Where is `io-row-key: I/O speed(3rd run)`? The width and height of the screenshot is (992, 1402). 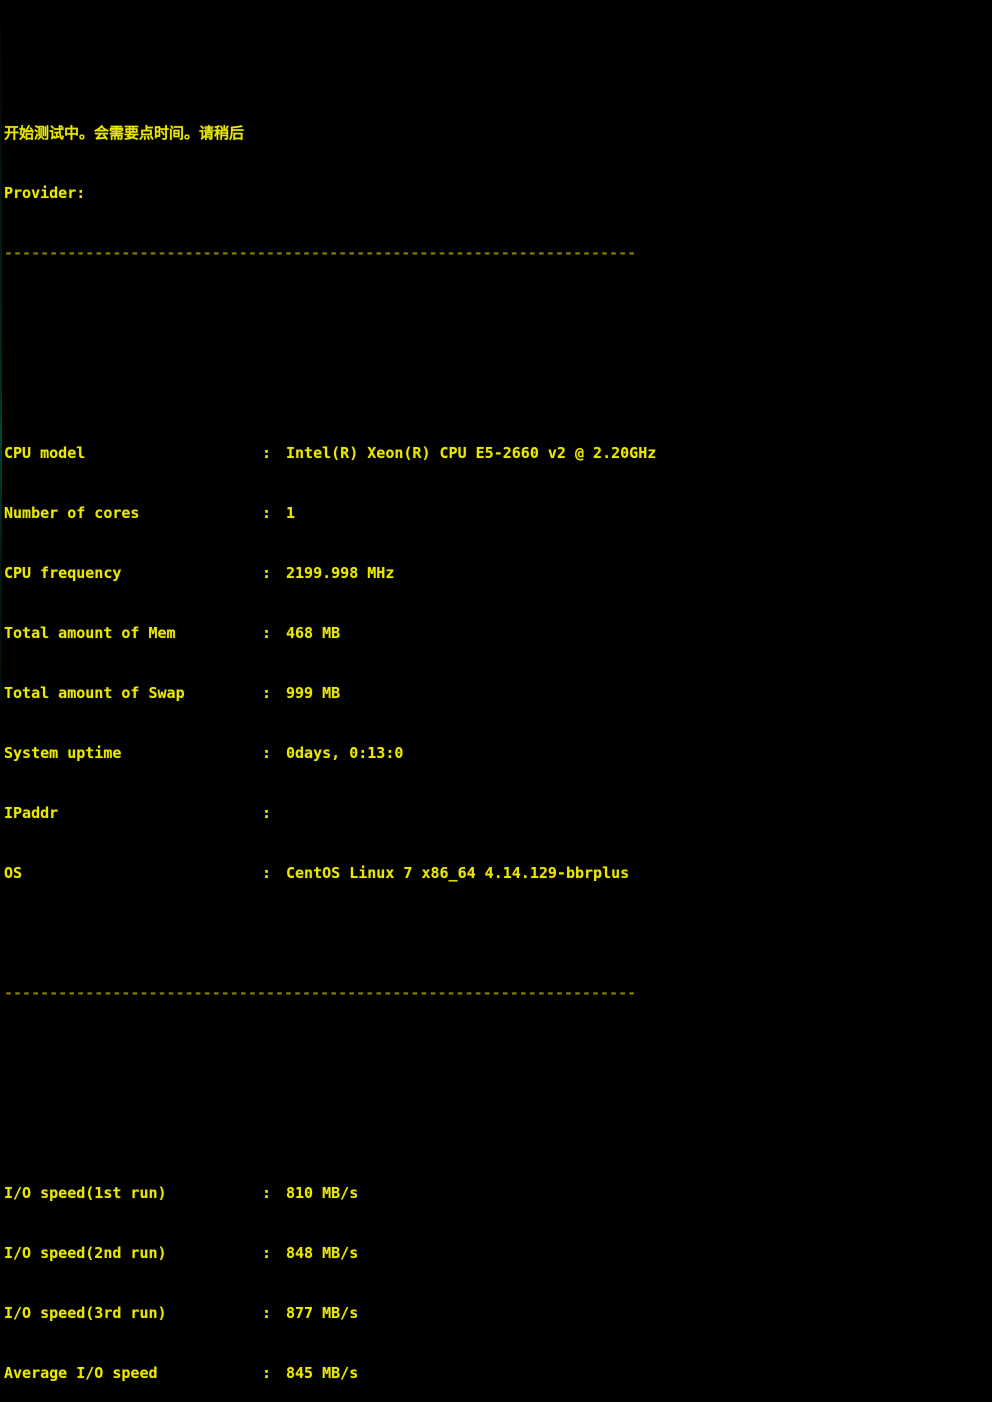 io-row-key: I/O speed(3rd run) is located at coordinates (85, 1313).